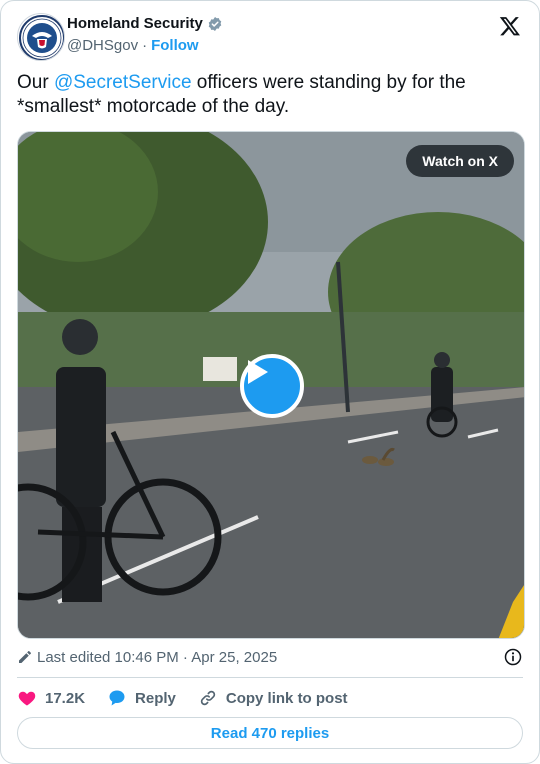 This screenshot has height=764, width=540. I want to click on author-name-row: Homeland Security, so click(145, 23).